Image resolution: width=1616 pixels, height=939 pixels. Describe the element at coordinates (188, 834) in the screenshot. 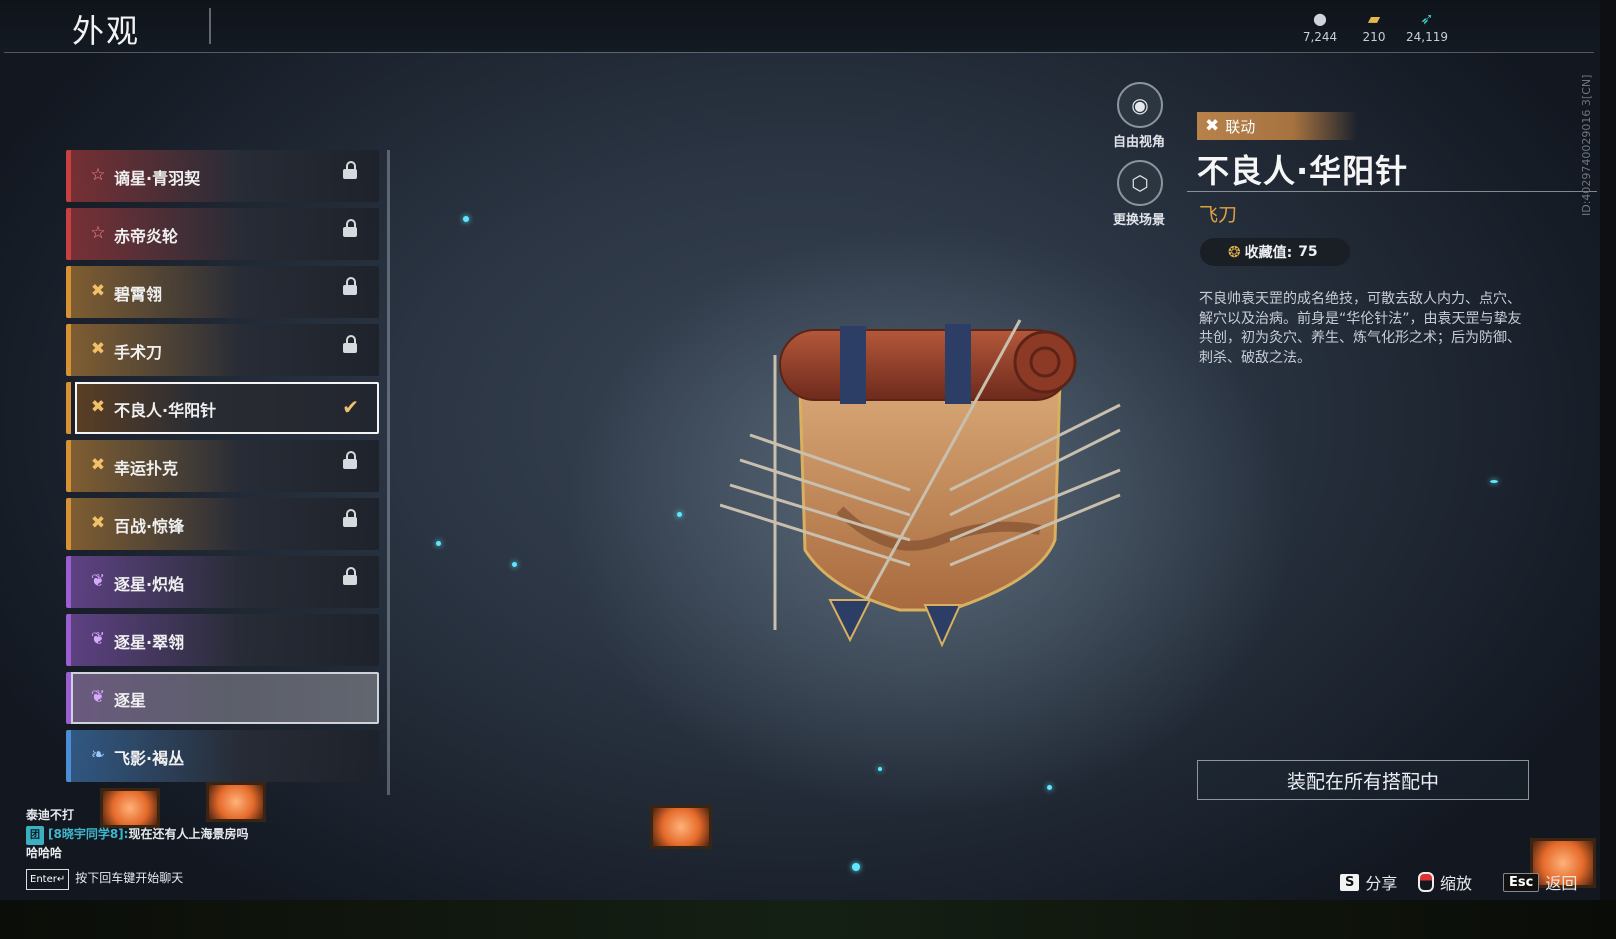

I see `chat-message: 现在还有人上海景房吗` at that location.